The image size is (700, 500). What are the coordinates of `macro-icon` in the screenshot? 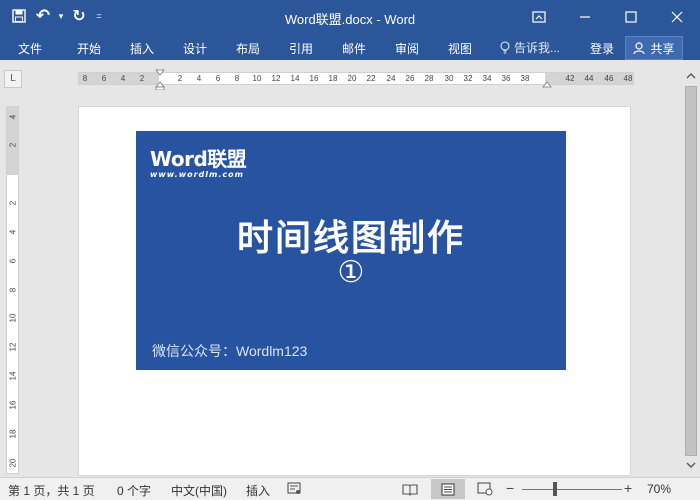 It's located at (294, 488).